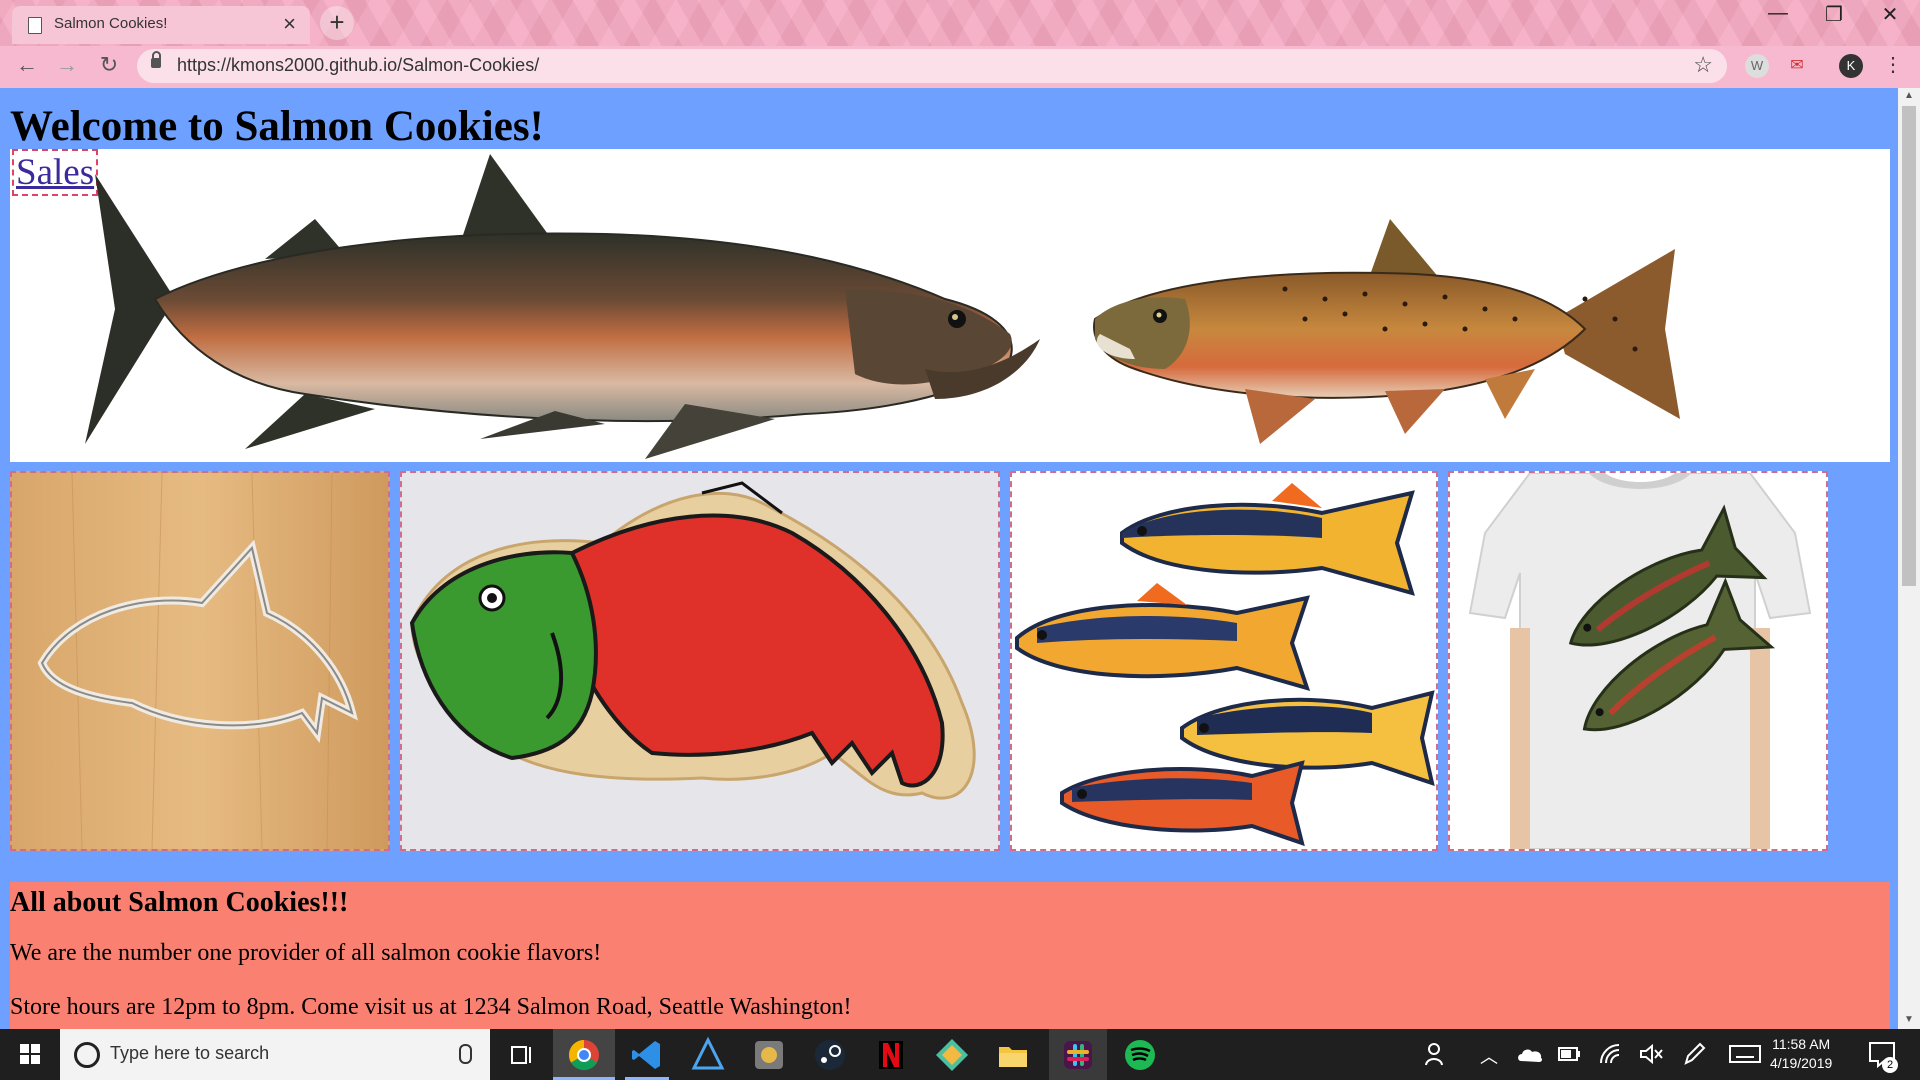 The width and height of the screenshot is (1920, 1080). I want to click on iced-salmon-cookie-image, so click(700, 661).